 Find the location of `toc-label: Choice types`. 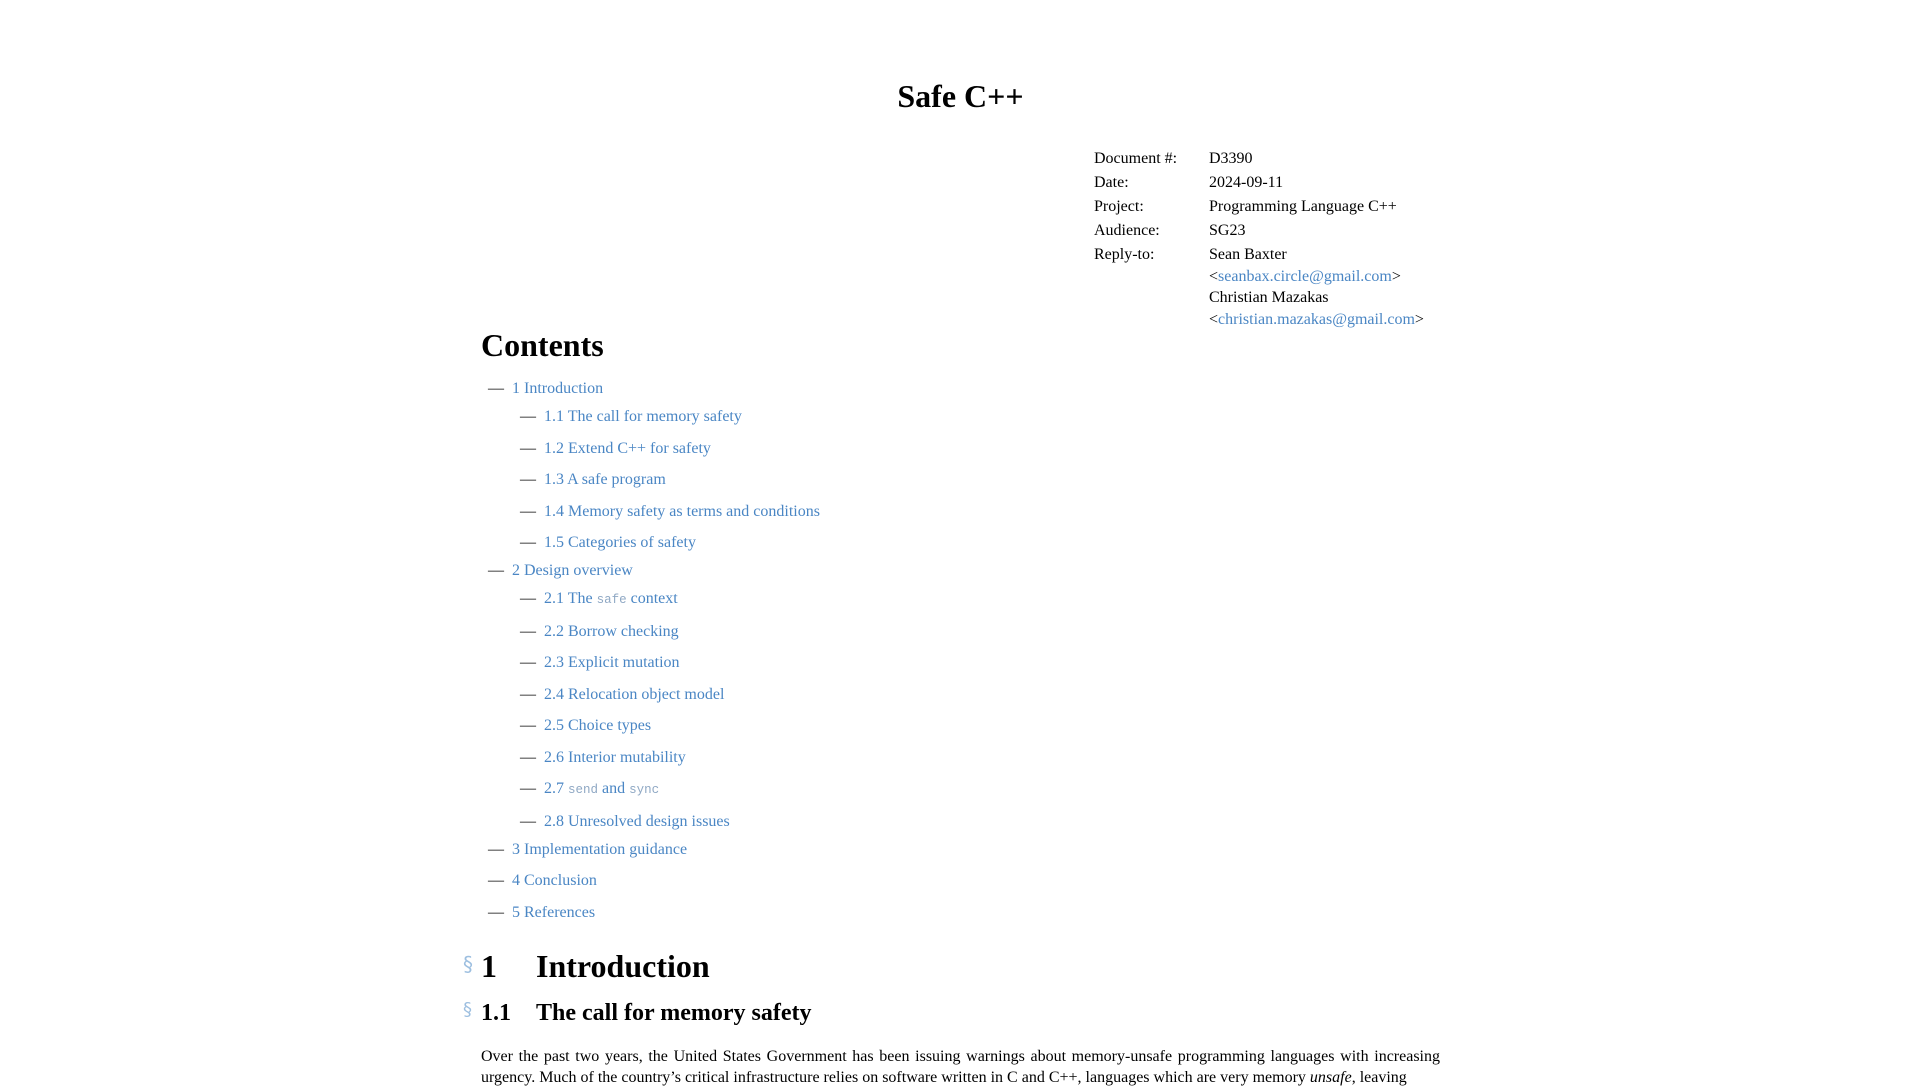

toc-label: Choice types is located at coordinates (610, 725).